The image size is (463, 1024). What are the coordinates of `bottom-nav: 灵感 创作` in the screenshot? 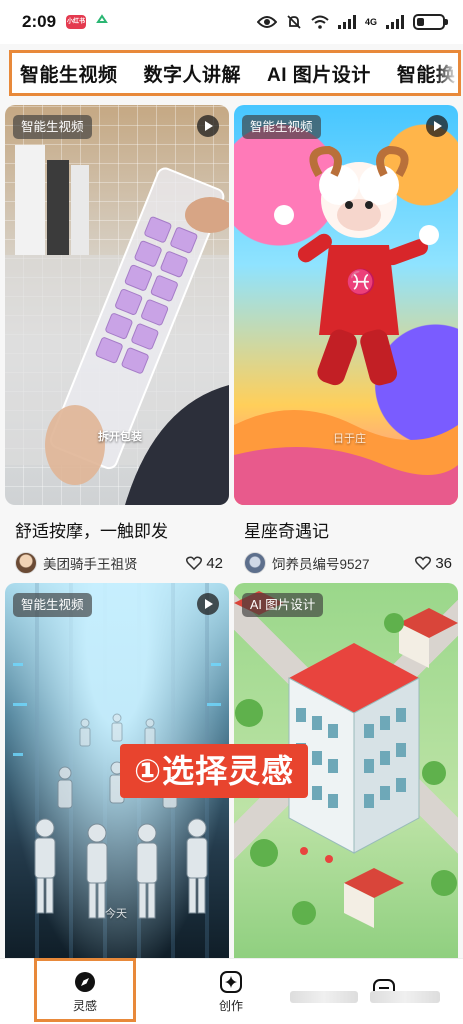 It's located at (231, 991).